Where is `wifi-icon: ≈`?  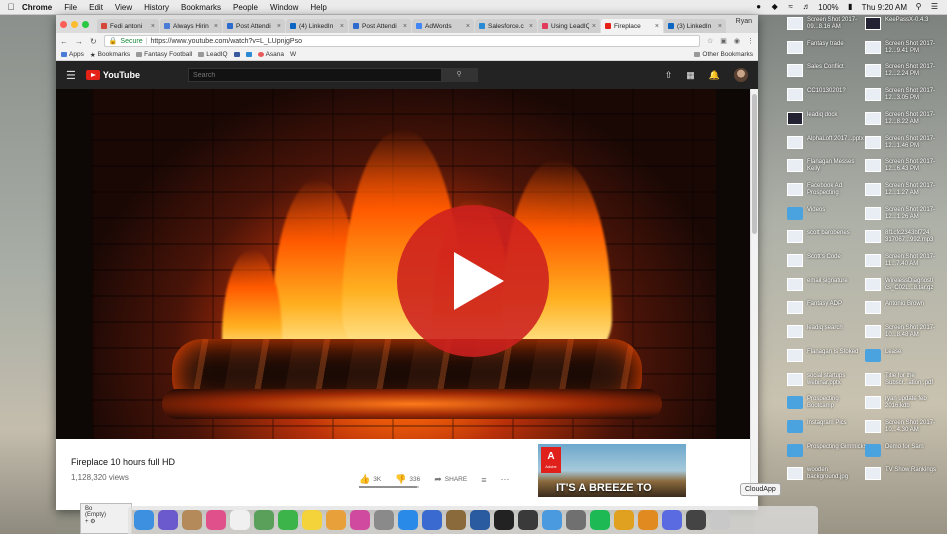
wifi-icon: ≈ is located at coordinates (790, 7).